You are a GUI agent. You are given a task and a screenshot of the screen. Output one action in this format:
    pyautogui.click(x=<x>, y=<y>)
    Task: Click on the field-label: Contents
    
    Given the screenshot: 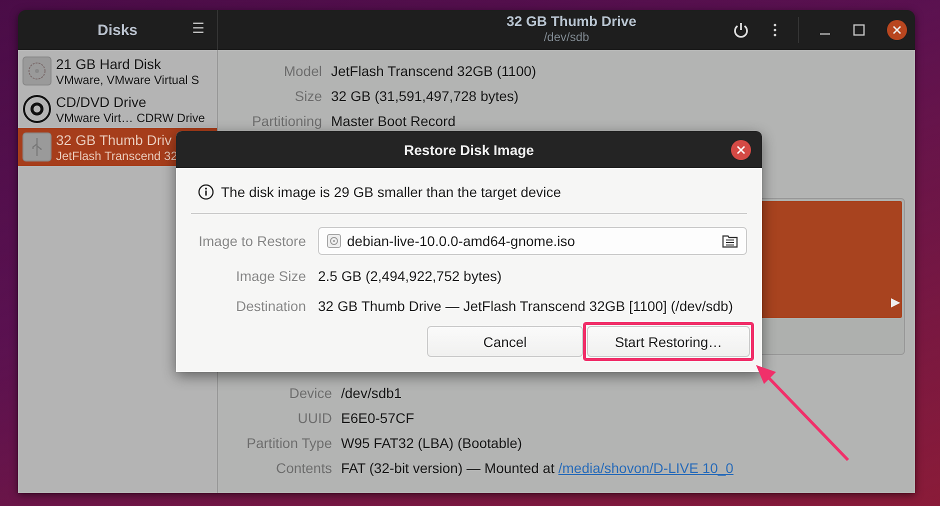 What is the action you would take?
    pyautogui.click(x=303, y=468)
    